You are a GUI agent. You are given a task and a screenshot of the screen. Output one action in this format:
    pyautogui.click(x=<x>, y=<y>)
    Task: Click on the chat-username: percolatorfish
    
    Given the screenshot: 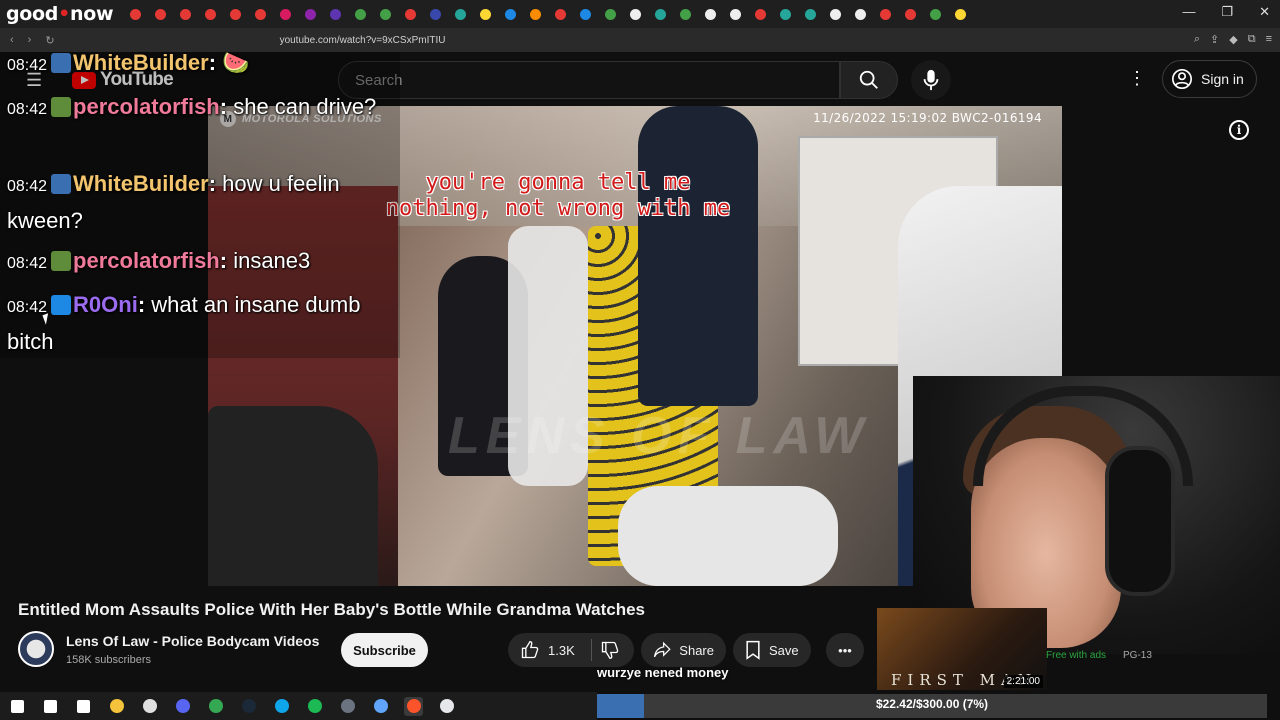 What is the action you would take?
    pyautogui.click(x=146, y=106)
    